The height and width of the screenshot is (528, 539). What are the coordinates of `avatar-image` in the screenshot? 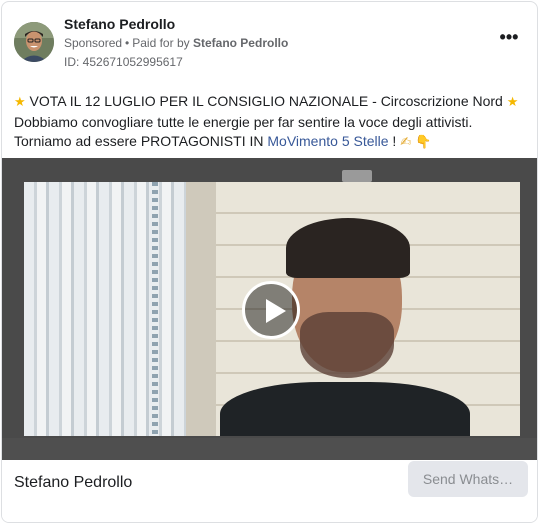 It's located at (34, 42).